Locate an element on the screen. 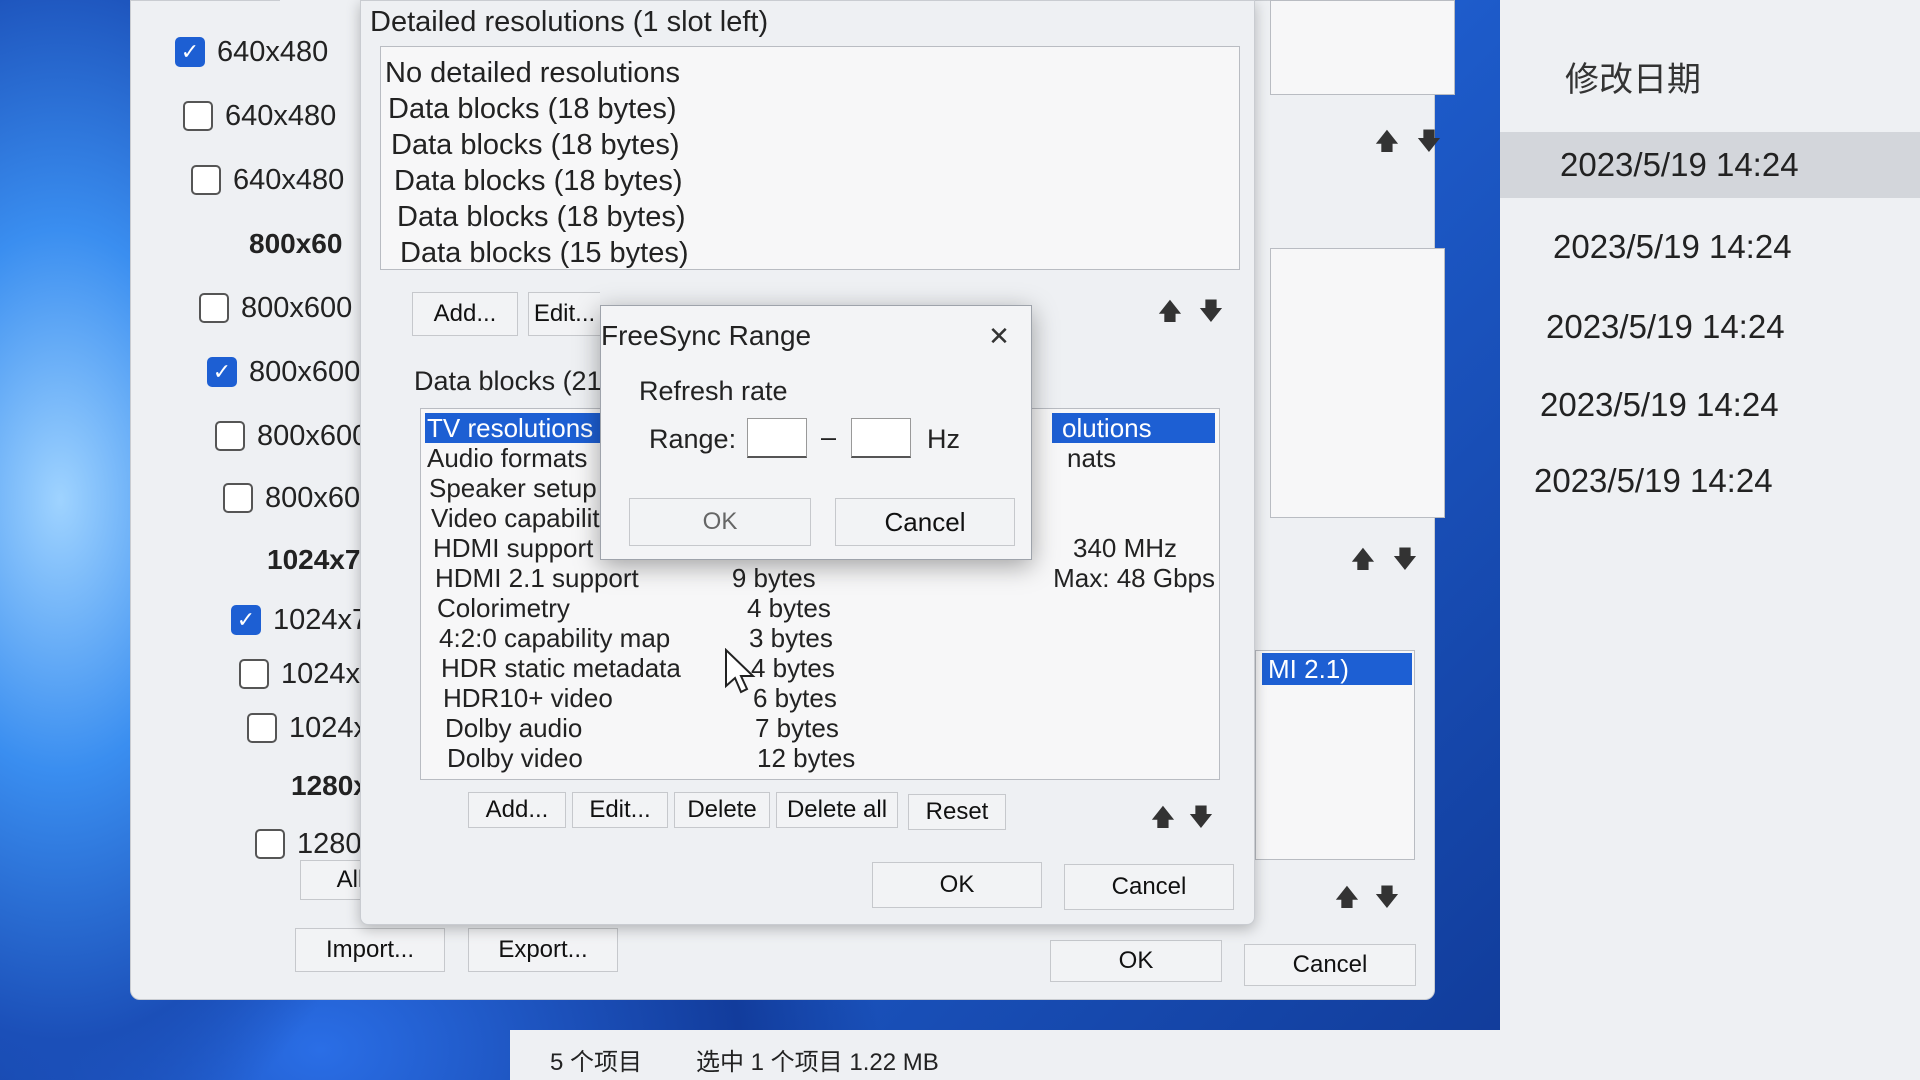 The width and height of the screenshot is (1920, 1080). explorer-status-bar: 5 个项目 选中 1 个项目 1.22 MB is located at coordinates (1215, 1055).